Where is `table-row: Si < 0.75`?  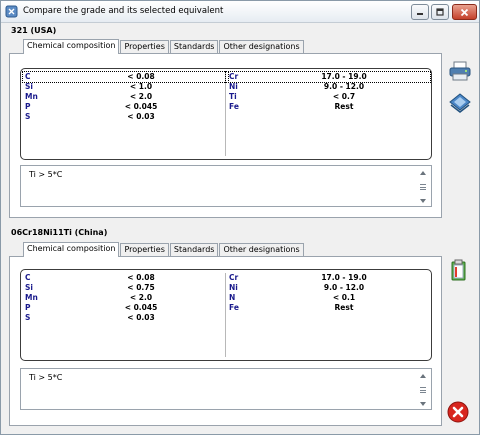 table-row: Si < 0.75 is located at coordinates (125, 288).